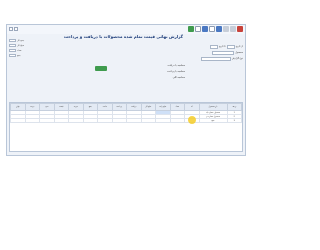 This screenshot has height=250, width=320. I want to click on window-controls, so click(13, 29).